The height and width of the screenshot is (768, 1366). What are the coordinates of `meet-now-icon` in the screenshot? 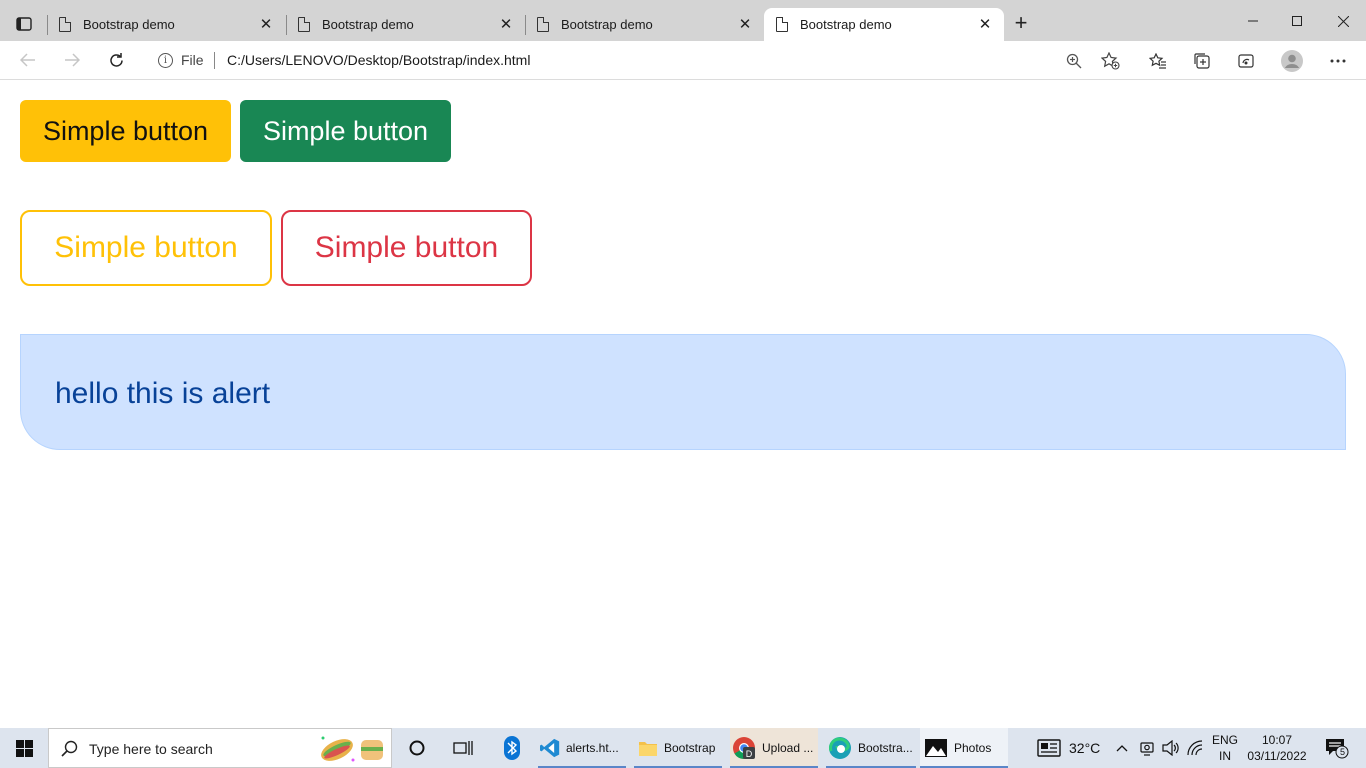 It's located at (1147, 748).